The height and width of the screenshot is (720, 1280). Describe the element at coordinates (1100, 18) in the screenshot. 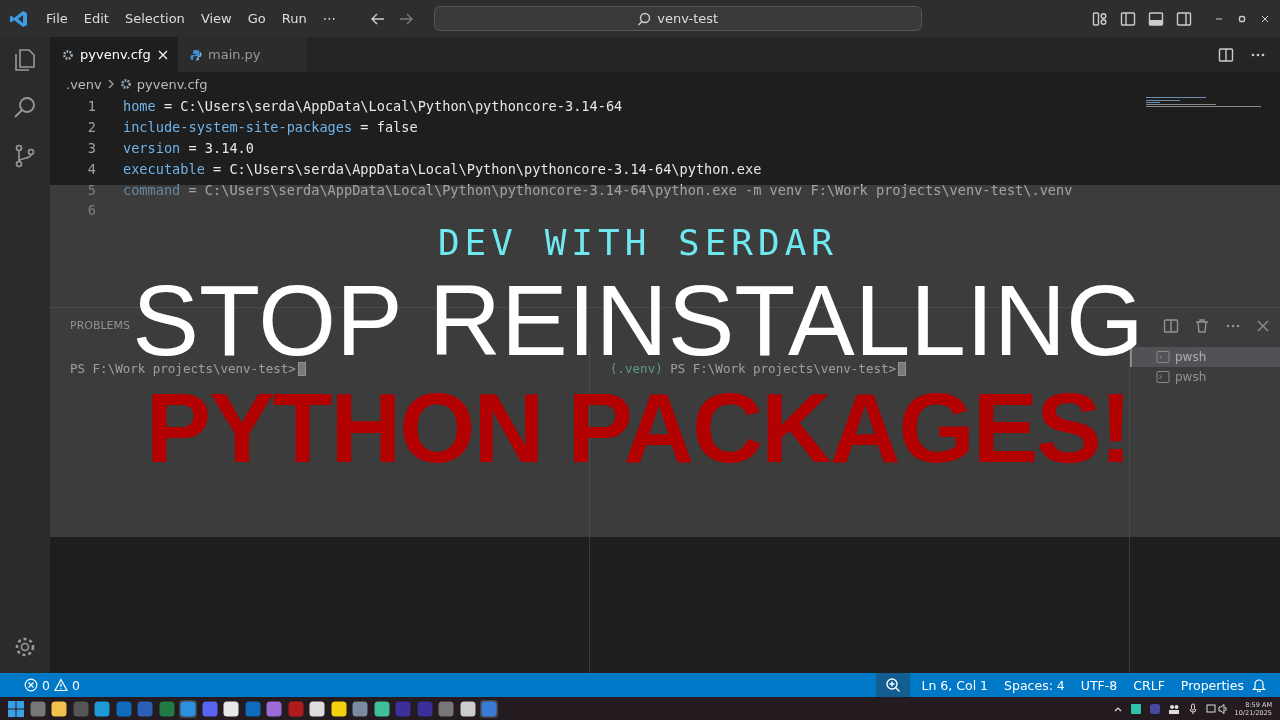

I see `layout-icon` at that location.